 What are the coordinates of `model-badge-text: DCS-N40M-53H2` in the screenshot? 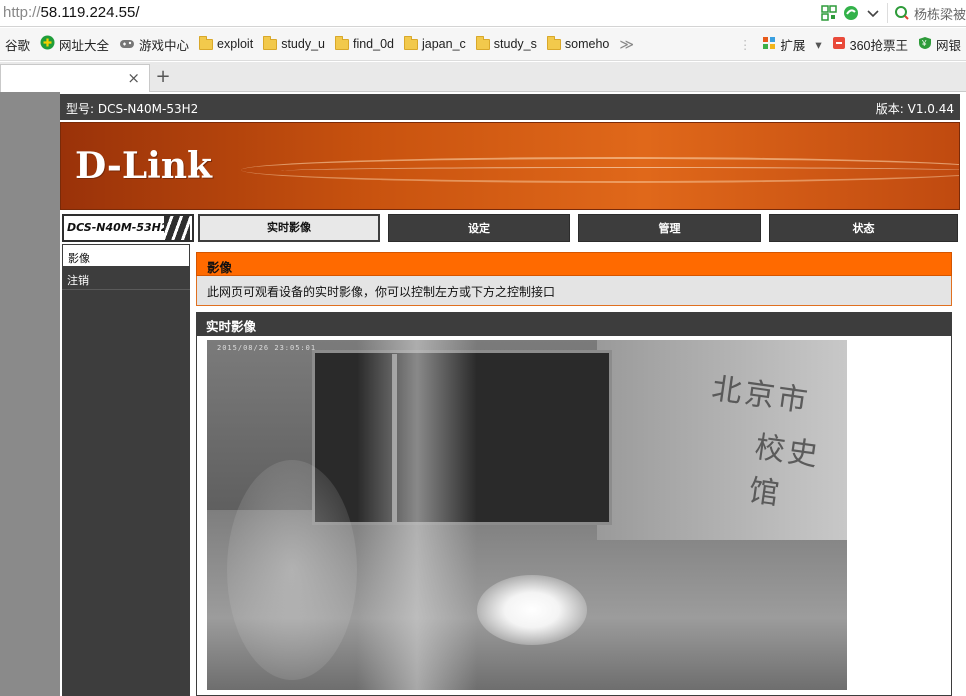 It's located at (118, 227).